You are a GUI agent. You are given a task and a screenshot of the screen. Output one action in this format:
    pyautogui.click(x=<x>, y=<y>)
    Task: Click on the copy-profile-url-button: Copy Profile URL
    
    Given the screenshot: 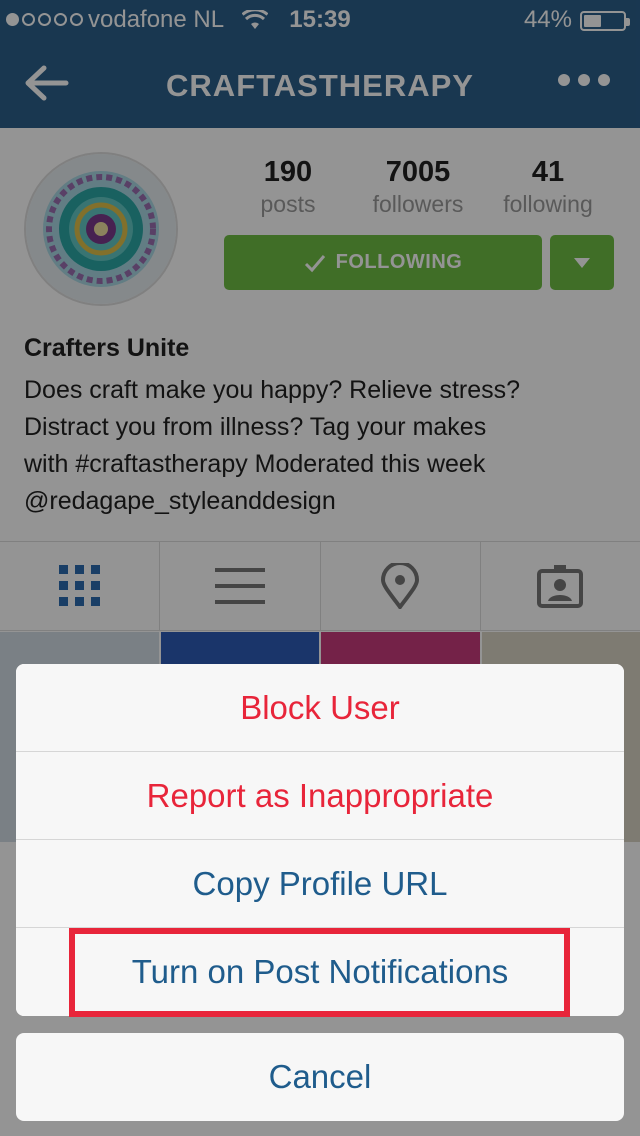 What is the action you would take?
    pyautogui.click(x=320, y=884)
    